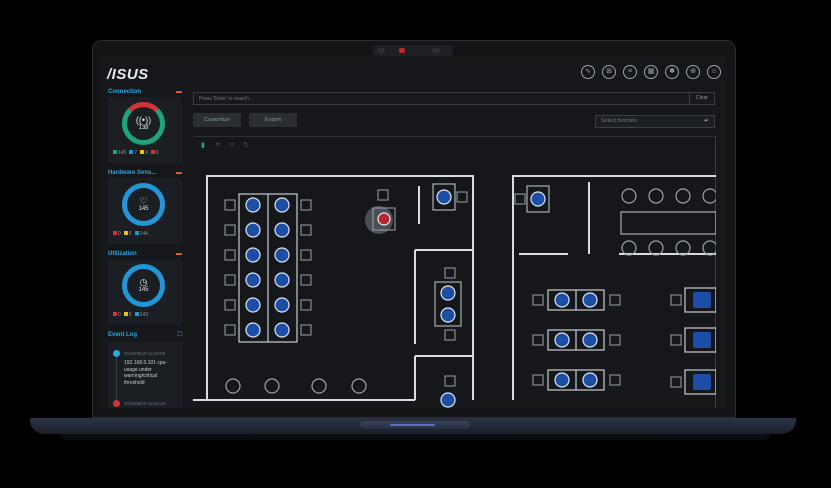 The height and width of the screenshot is (488, 831). Describe the element at coordinates (588, 72) in the screenshot. I see `graph-icon: ∿` at that location.